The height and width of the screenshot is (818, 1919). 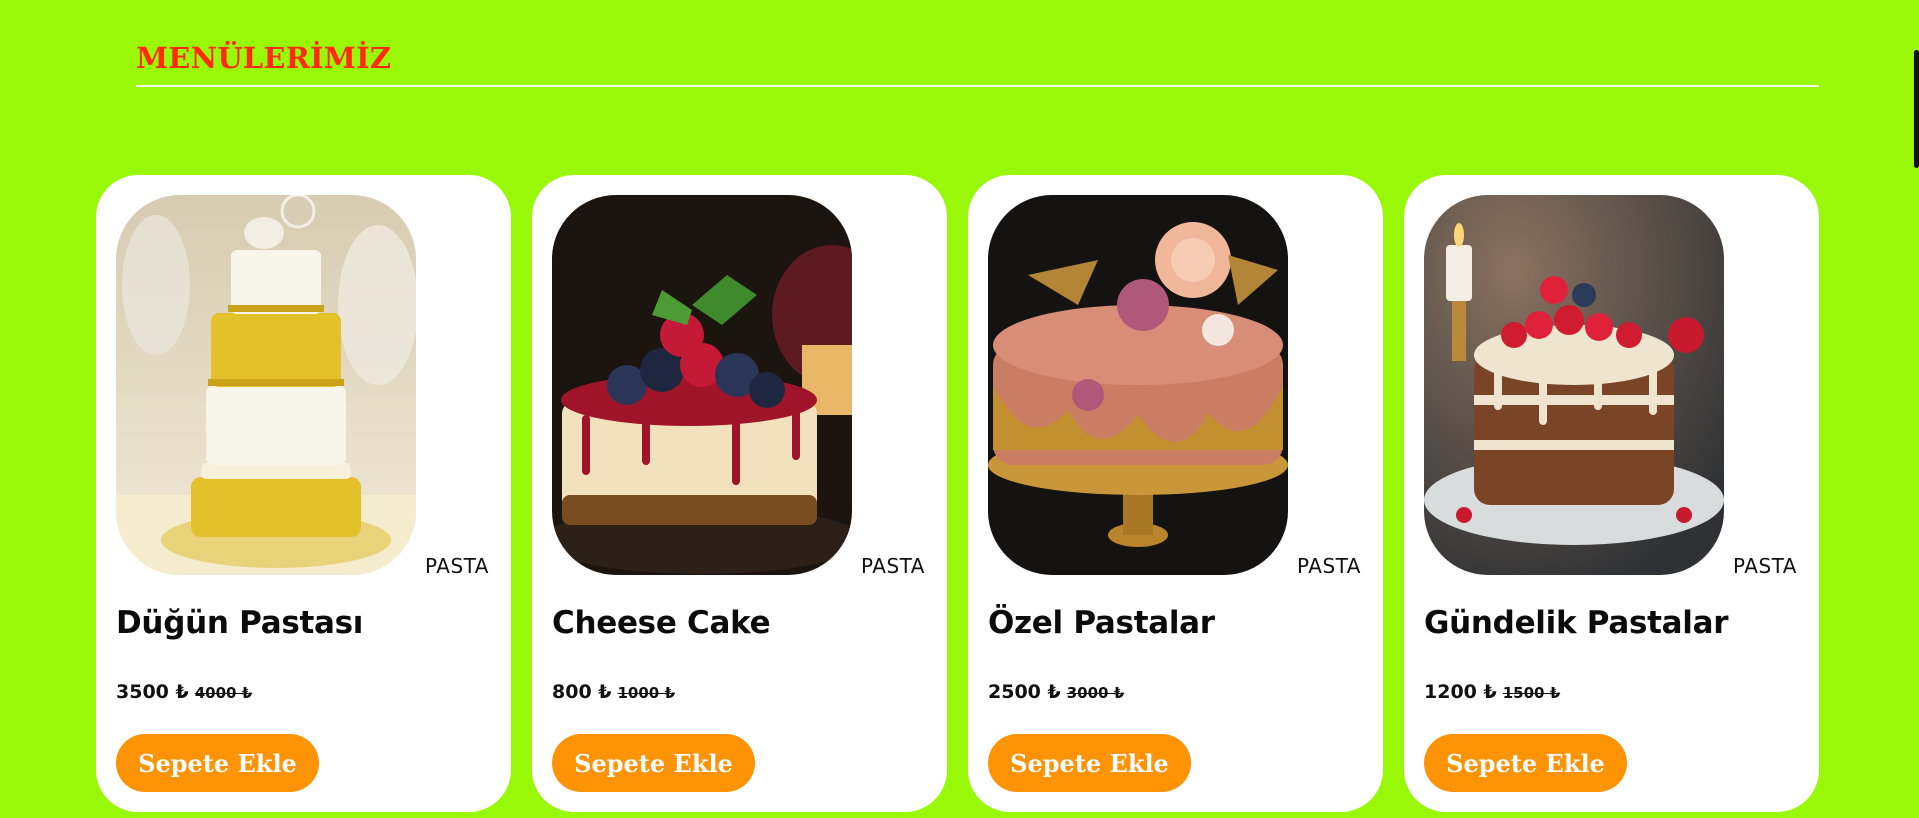 I want to click on scrollbar-thumb, so click(x=1916, y=109).